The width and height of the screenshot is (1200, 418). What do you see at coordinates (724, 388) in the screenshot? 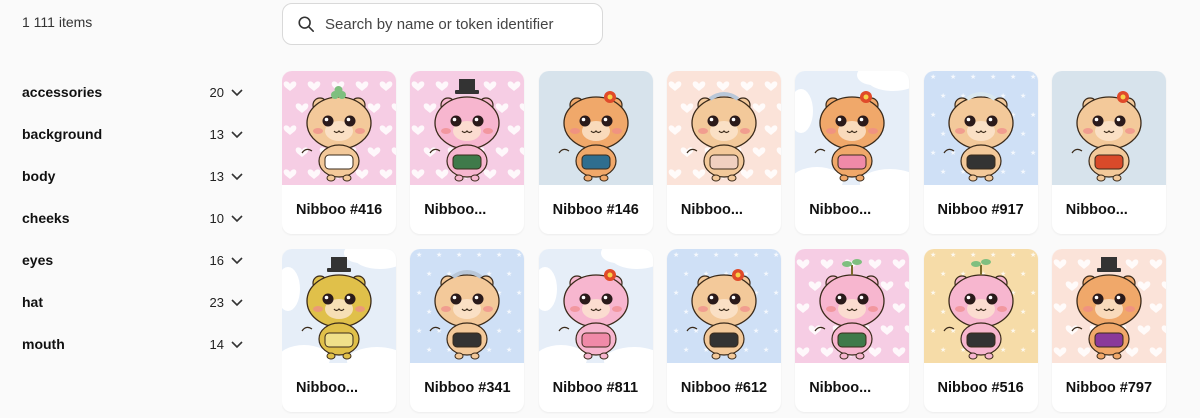
I see `nft-name: Nibboo #612` at bounding box center [724, 388].